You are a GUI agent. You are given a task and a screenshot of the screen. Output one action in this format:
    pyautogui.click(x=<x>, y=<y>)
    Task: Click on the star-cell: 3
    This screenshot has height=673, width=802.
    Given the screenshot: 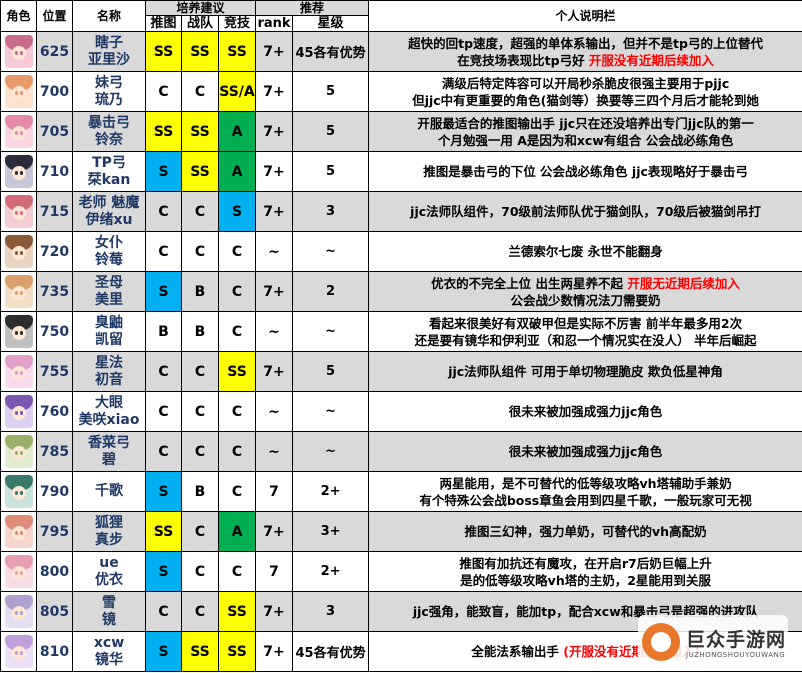 What is the action you would take?
    pyautogui.click(x=331, y=211)
    